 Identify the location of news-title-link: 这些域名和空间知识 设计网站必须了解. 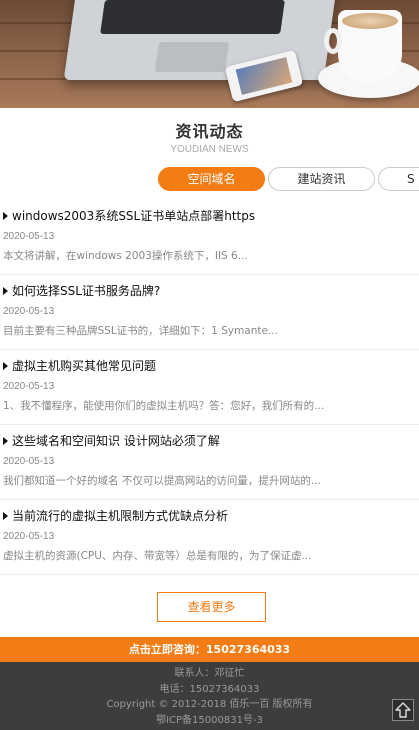
(211, 441).